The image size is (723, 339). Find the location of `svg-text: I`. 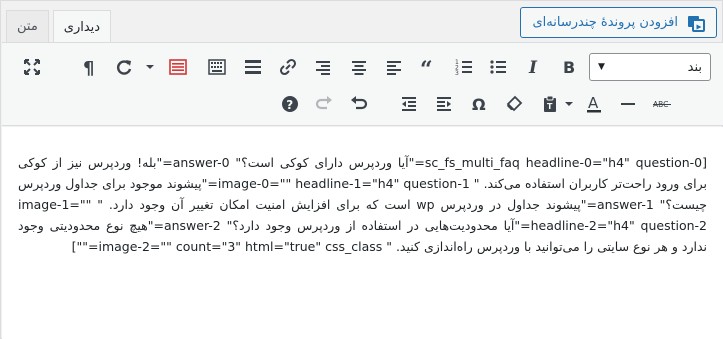

svg-text: I is located at coordinates (533, 67).